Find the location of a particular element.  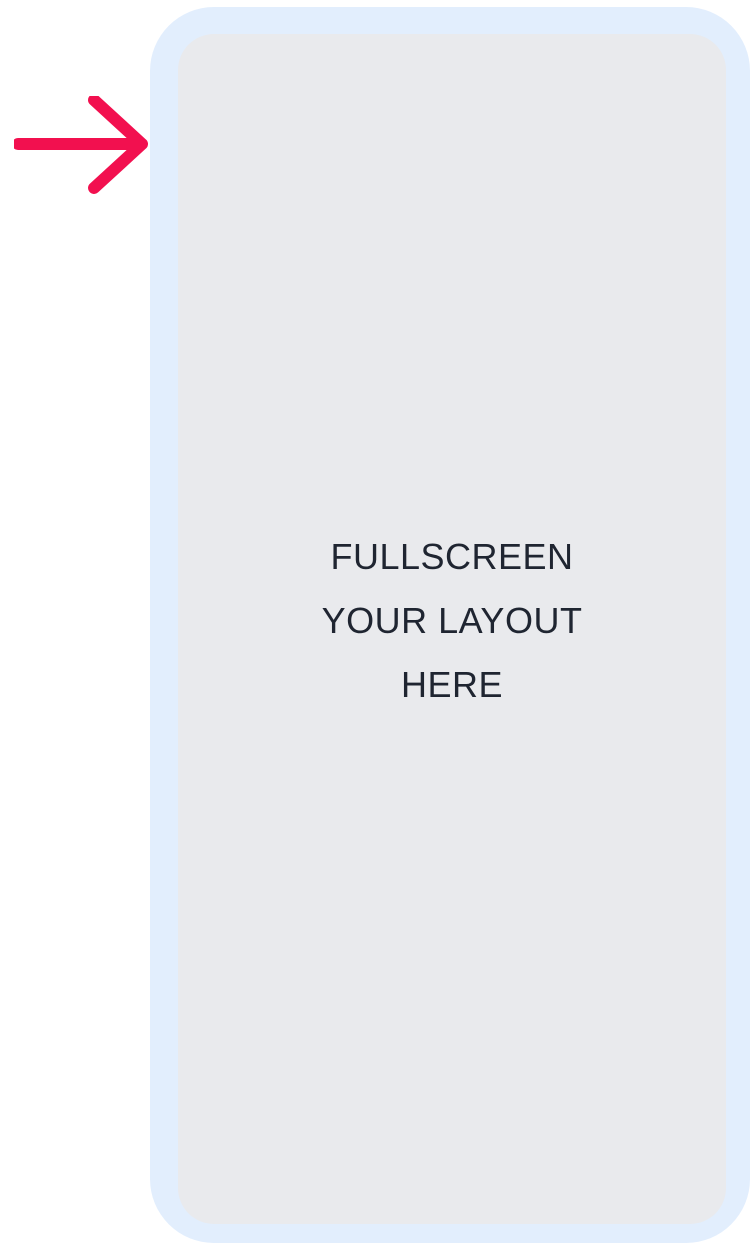

layout-label-line-2: HERE is located at coordinates (452, 684).